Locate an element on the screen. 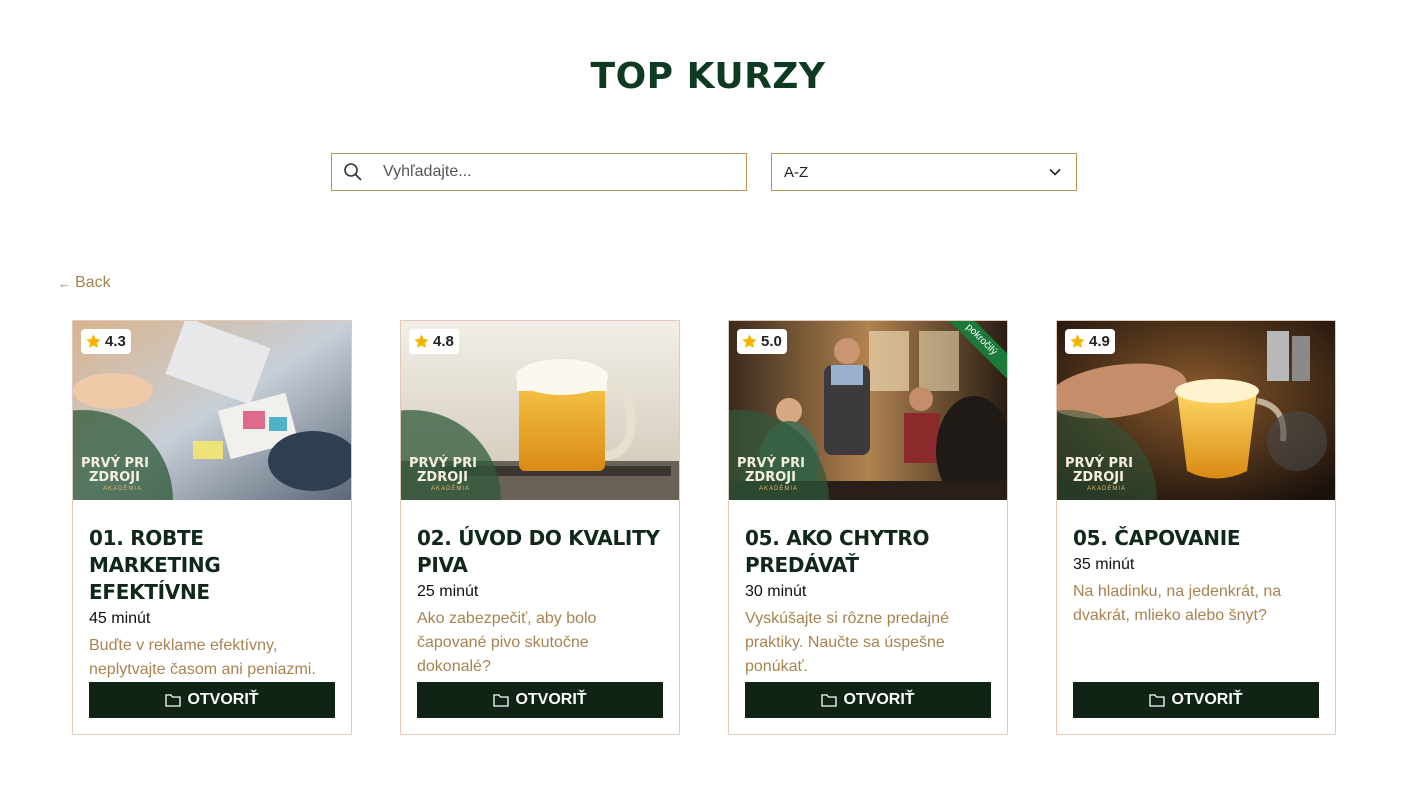 The width and height of the screenshot is (1416, 803). search-box is located at coordinates (539, 172).